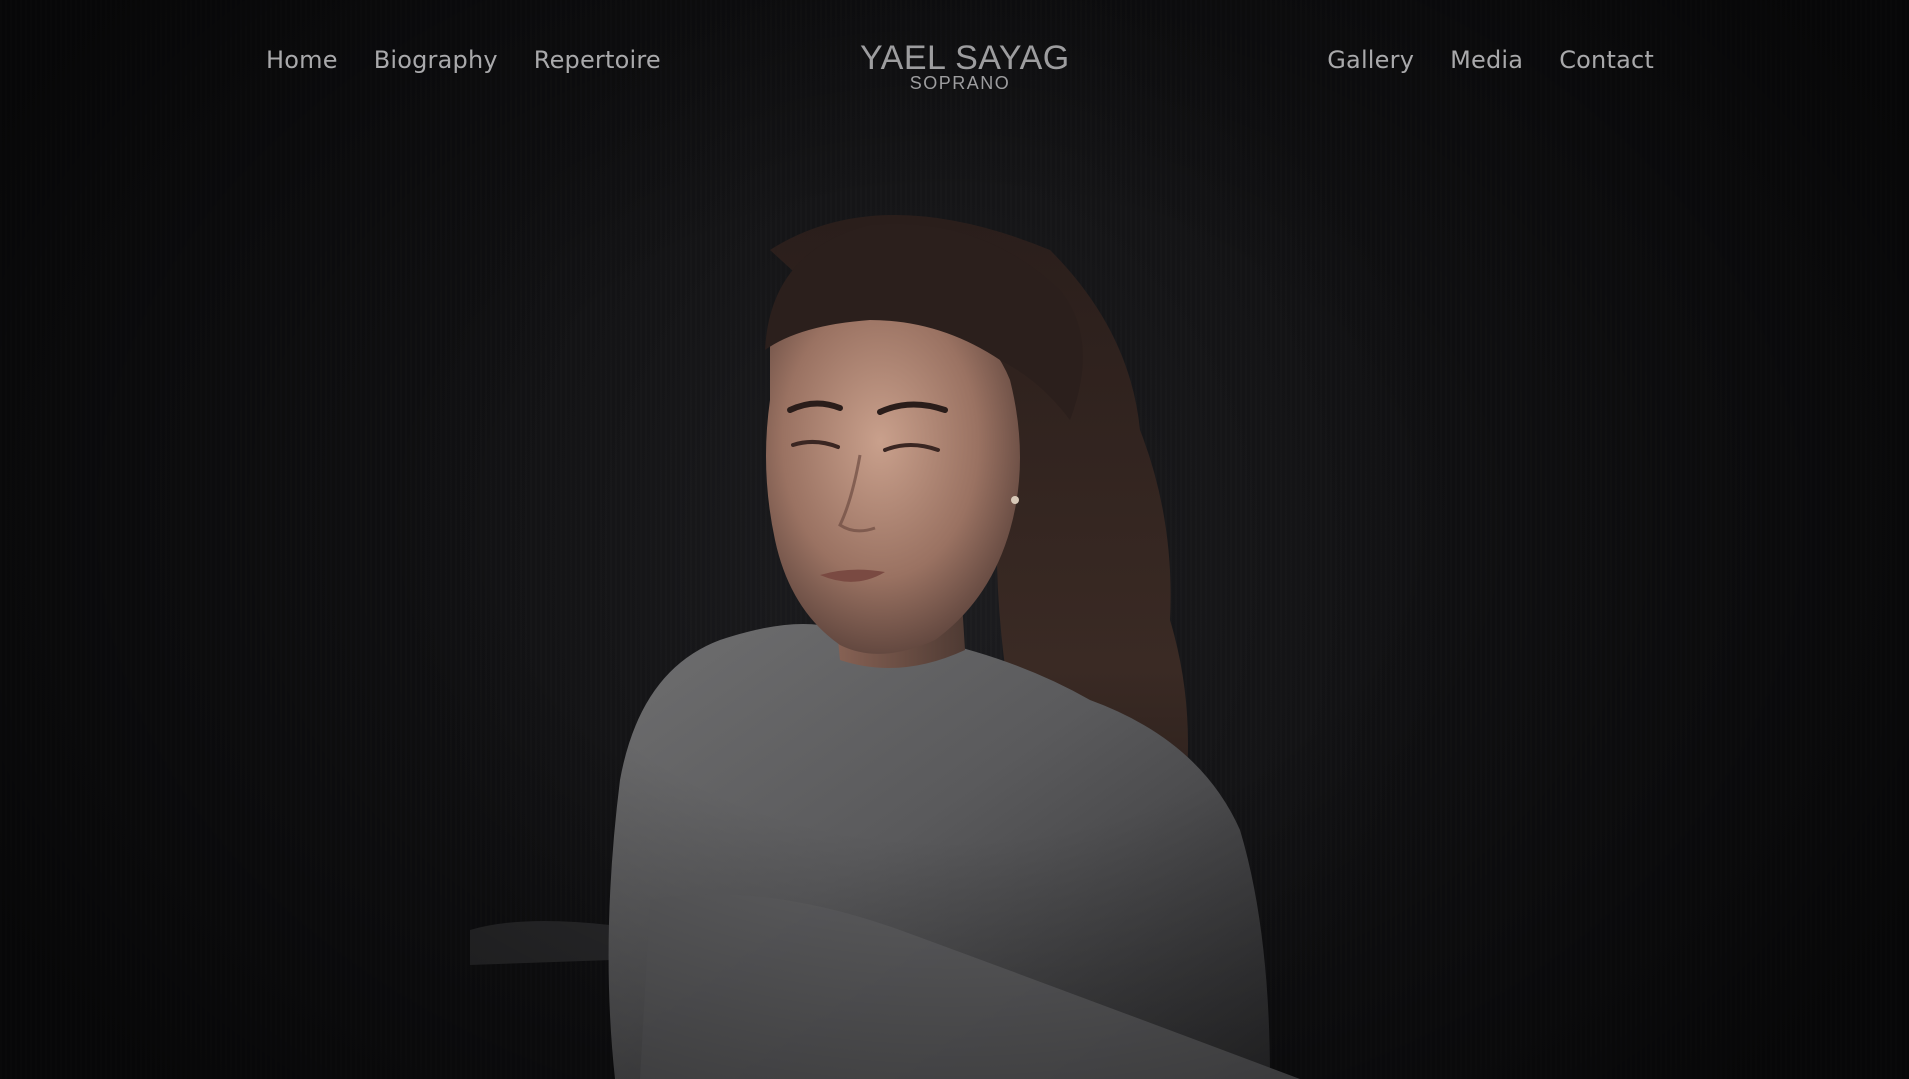 The image size is (1909, 1079). I want to click on logo-name: YAEL SAYAG, so click(965, 58).